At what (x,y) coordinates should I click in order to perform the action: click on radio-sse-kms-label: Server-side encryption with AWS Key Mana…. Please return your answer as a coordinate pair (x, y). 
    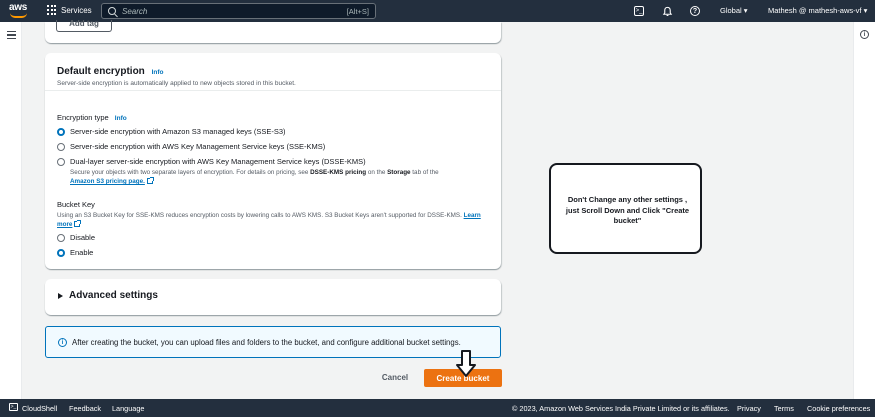
    Looking at the image, I should click on (198, 146).